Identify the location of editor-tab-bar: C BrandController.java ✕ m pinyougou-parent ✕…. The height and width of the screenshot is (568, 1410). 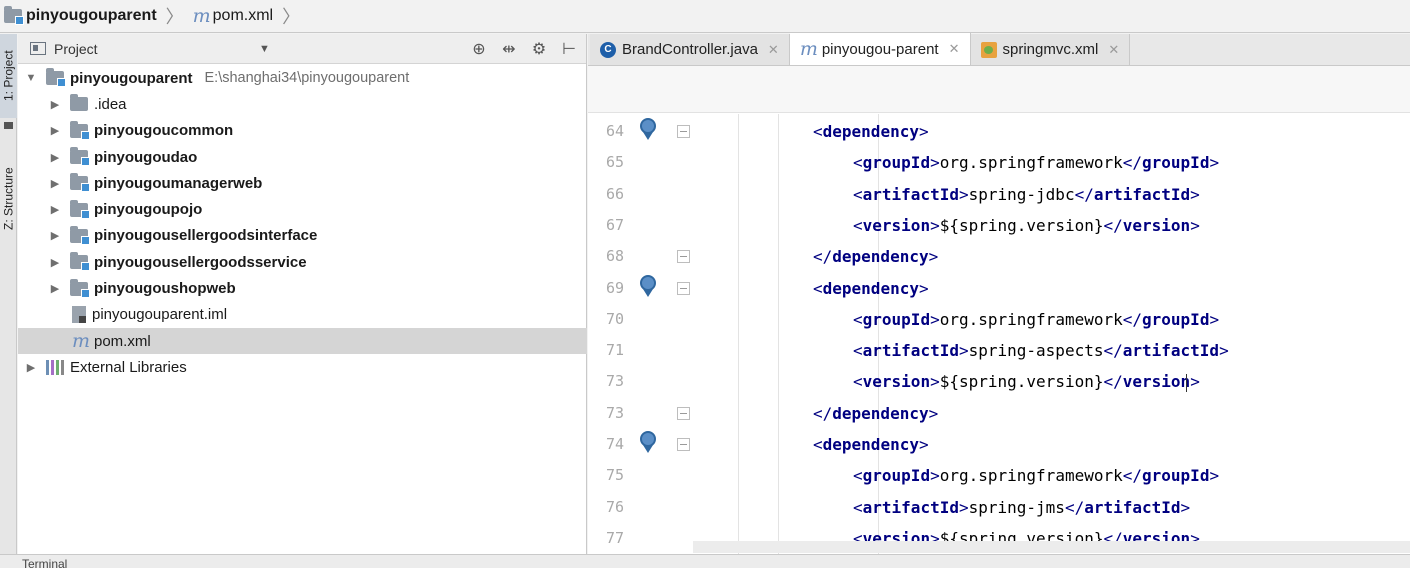
(999, 49).